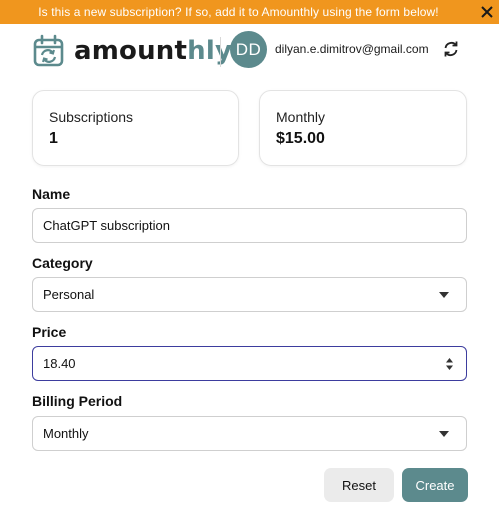 The height and width of the screenshot is (532, 499). Describe the element at coordinates (59, 363) in the screenshot. I see `price-value: 18.40` at that location.